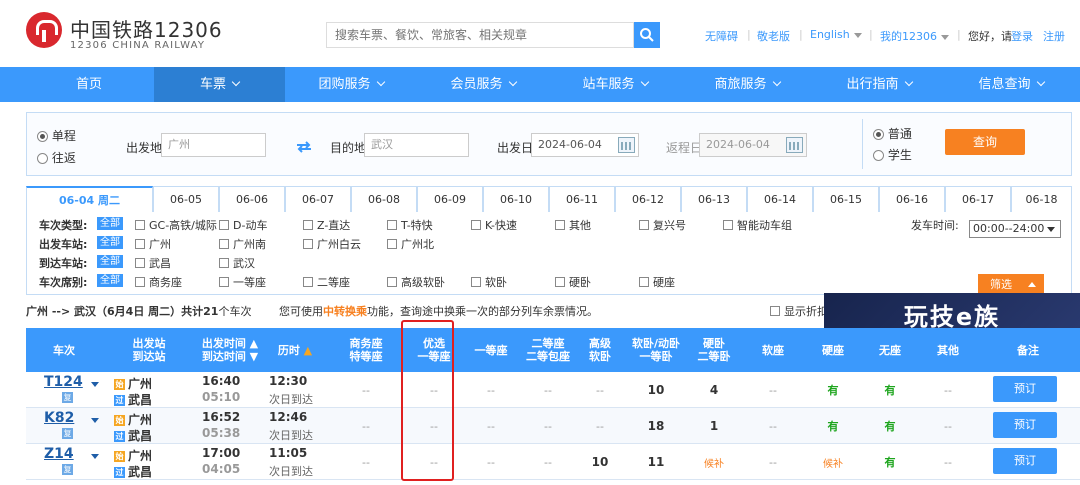 Image resolution: width=1080 pixels, height=485 pixels. What do you see at coordinates (1054, 36) in the screenshot?
I see `register-link: 注册` at bounding box center [1054, 36].